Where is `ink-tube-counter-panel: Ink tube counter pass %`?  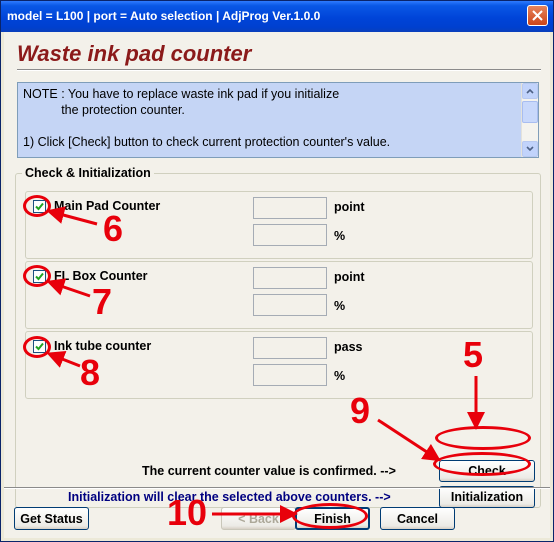
ink-tube-counter-panel: Ink tube counter pass % is located at coordinates (279, 365).